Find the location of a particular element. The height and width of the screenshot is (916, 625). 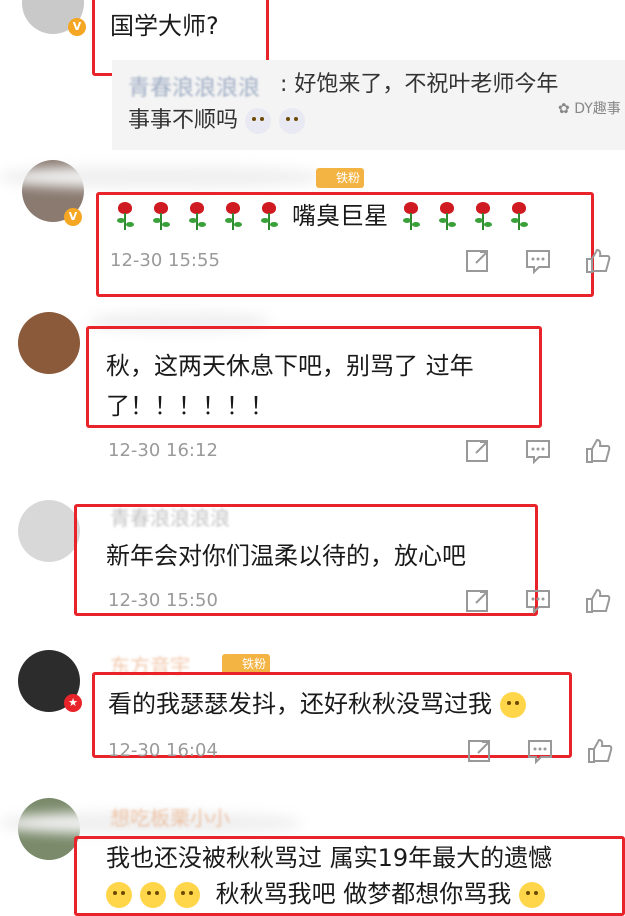

timestamp: 12-30 15:50 is located at coordinates (163, 600).